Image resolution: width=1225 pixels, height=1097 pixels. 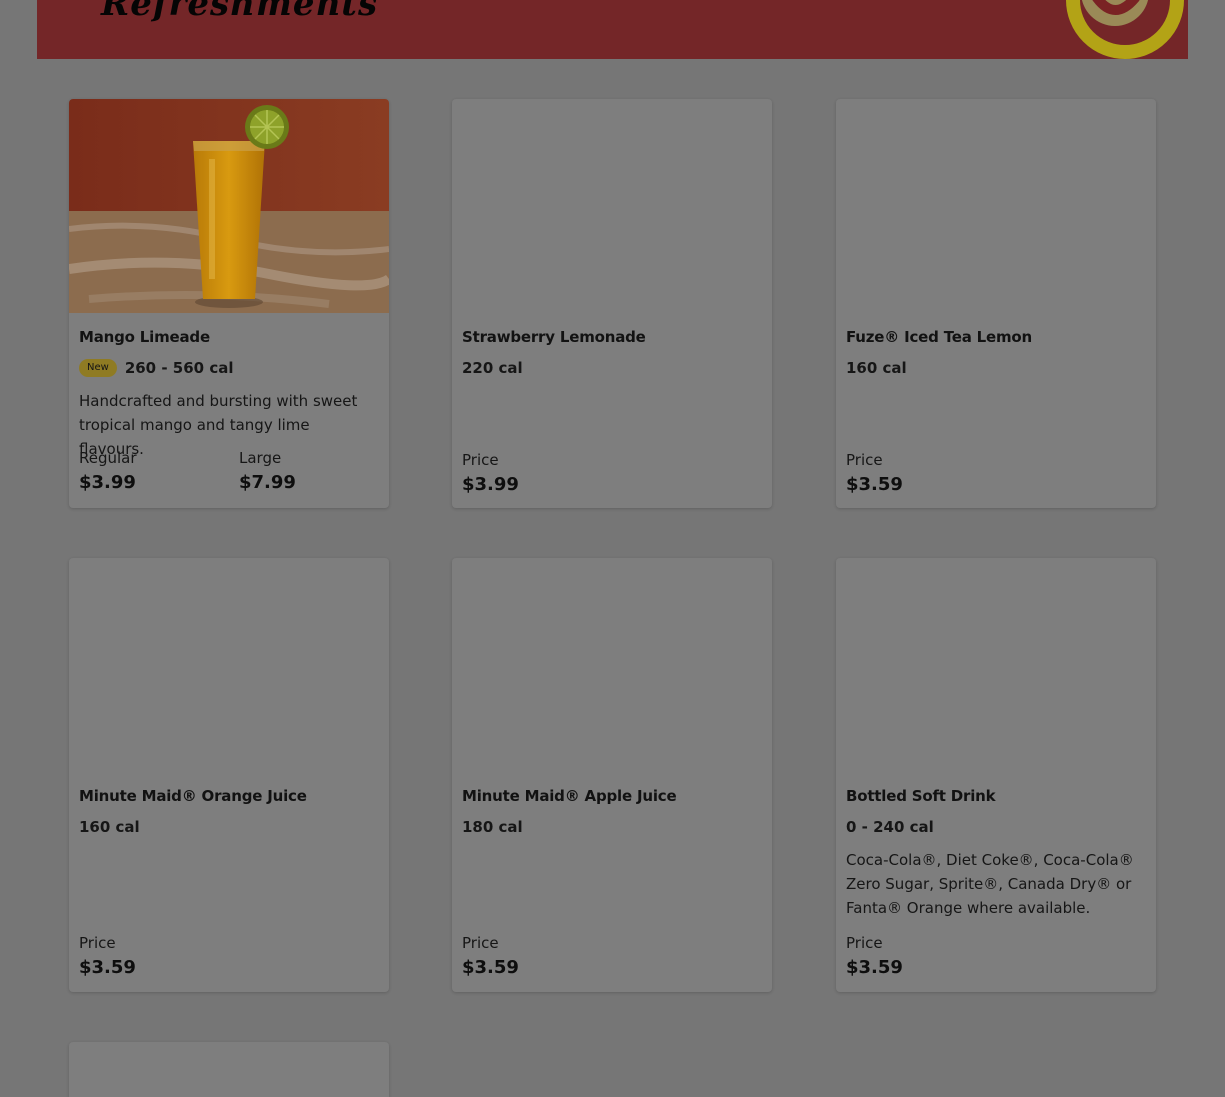 I want to click on banner-logo-icon, so click(x=1125, y=29).